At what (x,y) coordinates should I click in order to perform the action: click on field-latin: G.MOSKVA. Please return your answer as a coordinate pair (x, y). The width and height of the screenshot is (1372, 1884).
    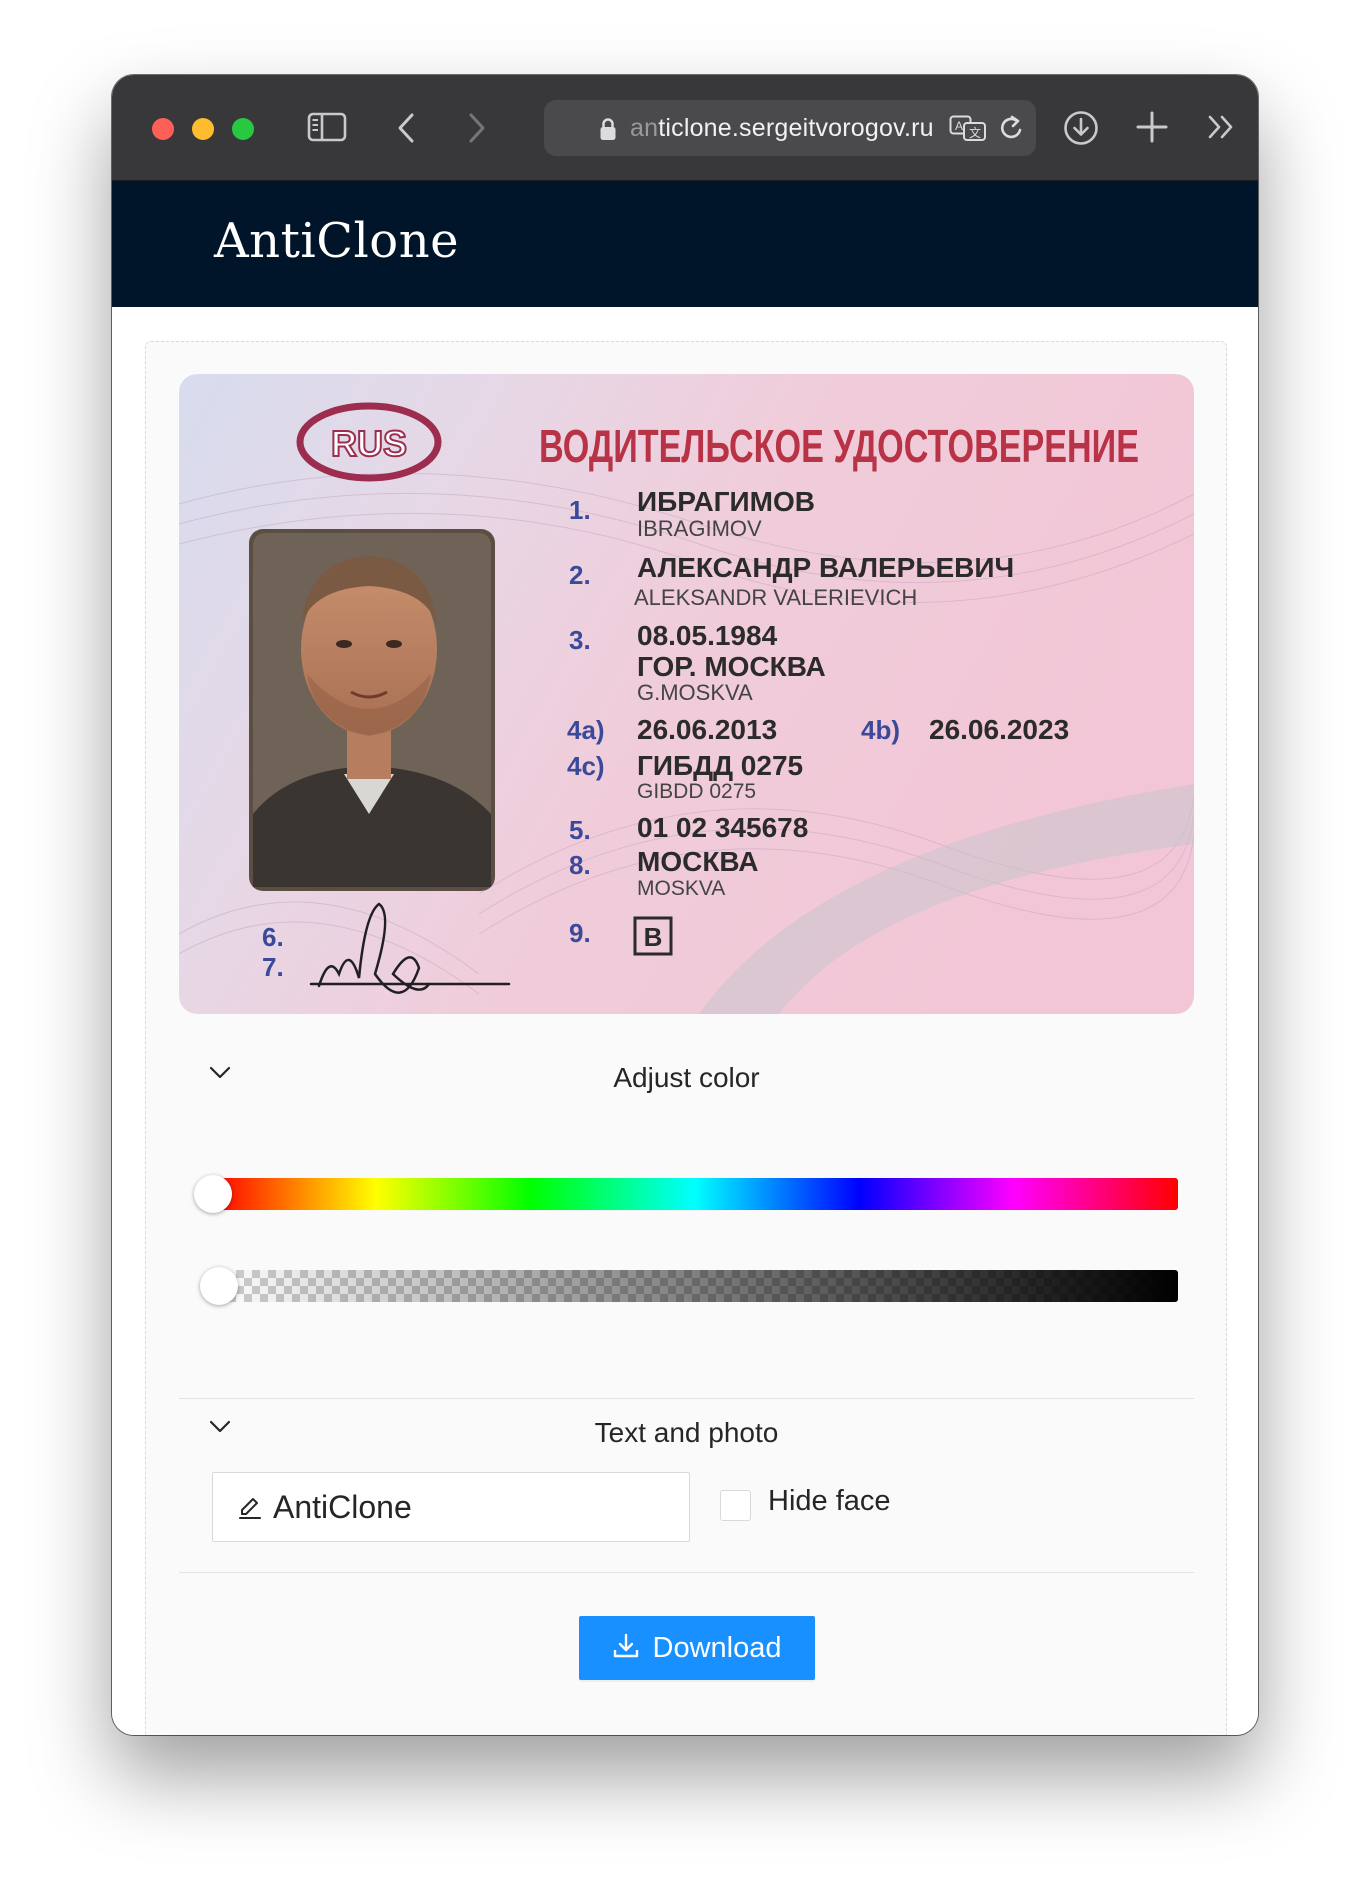
    Looking at the image, I should click on (695, 692).